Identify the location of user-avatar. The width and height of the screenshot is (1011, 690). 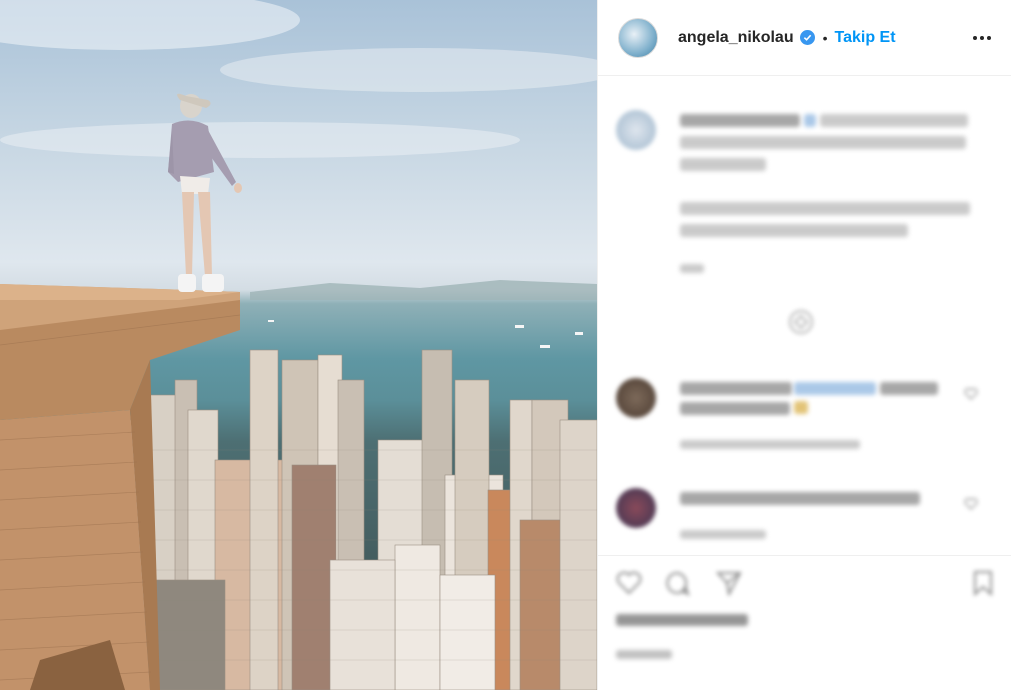
(638, 37).